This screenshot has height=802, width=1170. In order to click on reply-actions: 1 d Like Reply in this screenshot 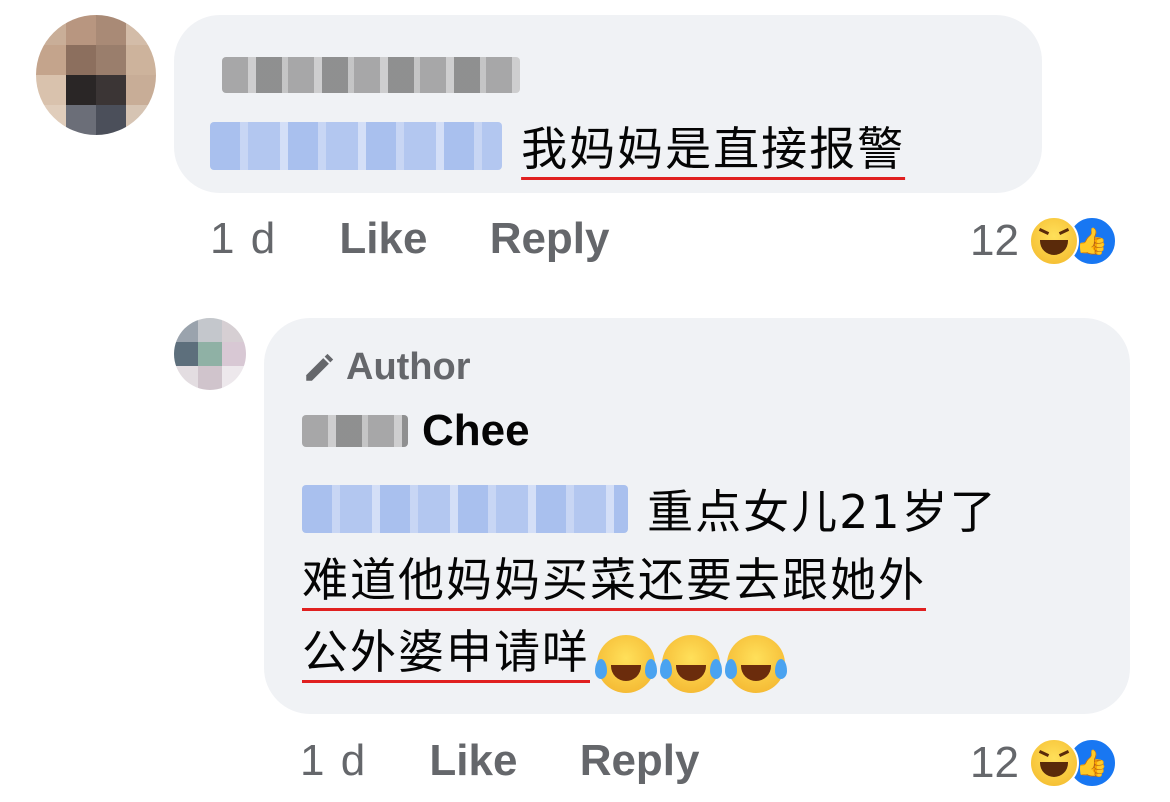, I will do `click(500, 761)`.